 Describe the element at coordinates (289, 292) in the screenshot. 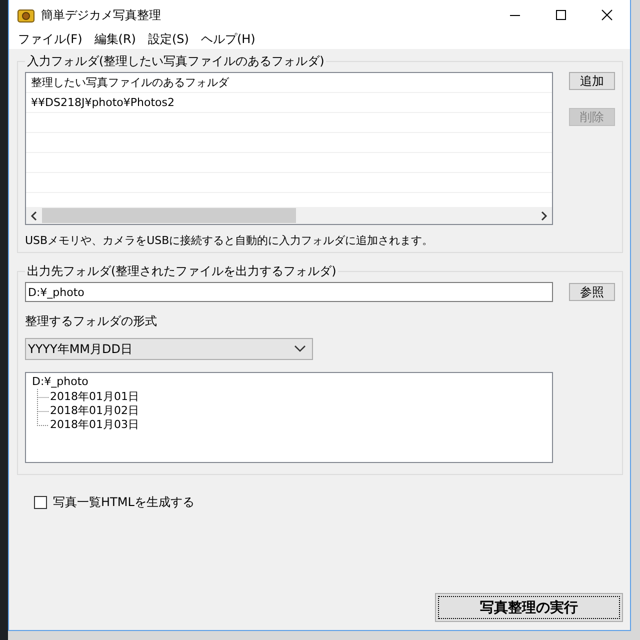

I see `output-folder-field: D:¥_photo` at that location.